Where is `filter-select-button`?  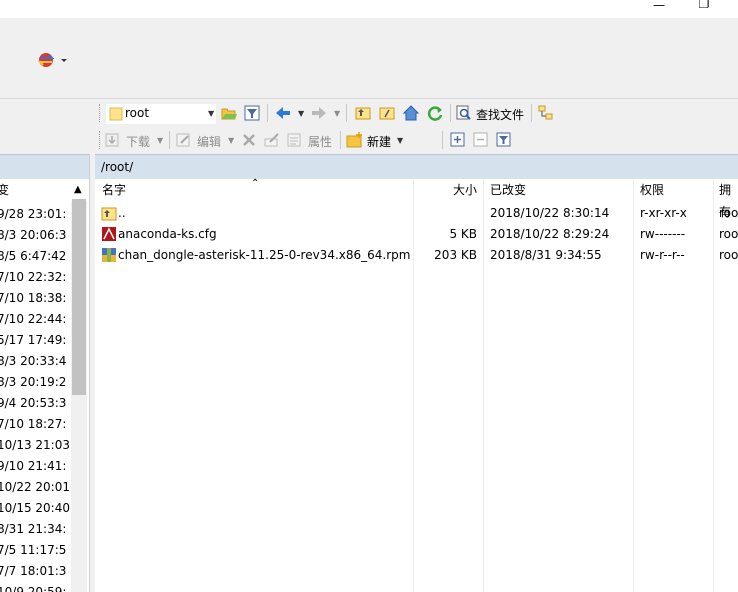
filter-select-button is located at coordinates (504, 140).